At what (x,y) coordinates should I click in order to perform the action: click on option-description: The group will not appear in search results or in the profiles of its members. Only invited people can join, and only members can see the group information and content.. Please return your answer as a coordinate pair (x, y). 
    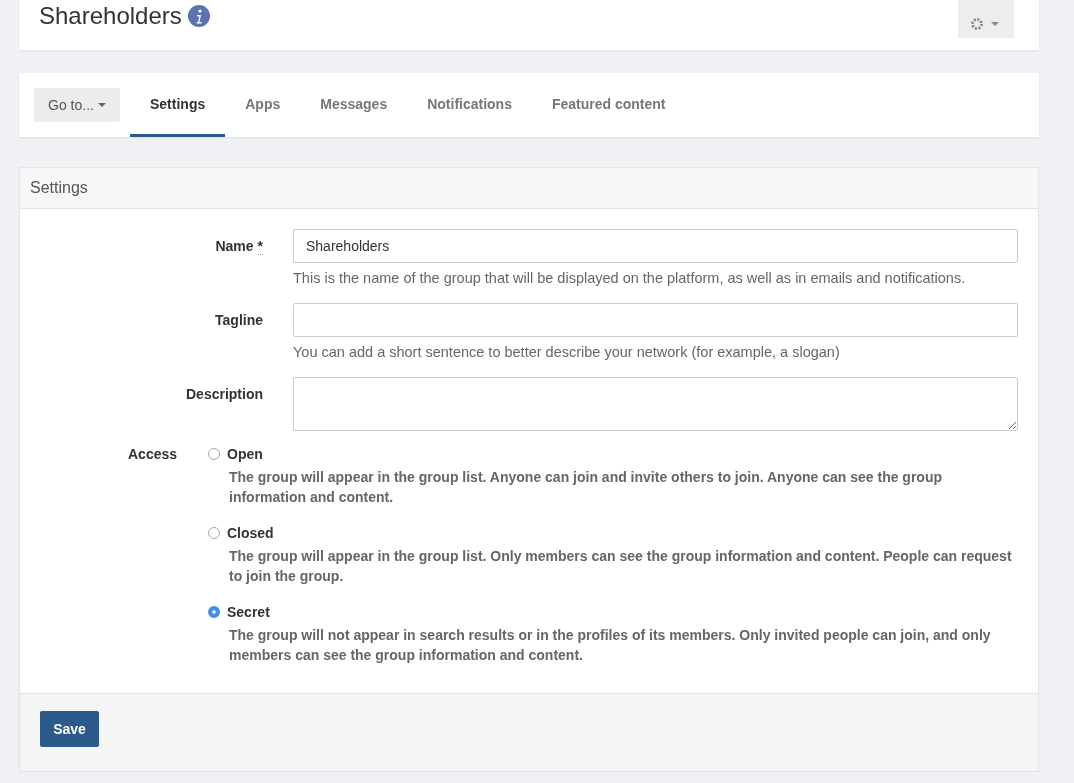
    Looking at the image, I should click on (610, 645).